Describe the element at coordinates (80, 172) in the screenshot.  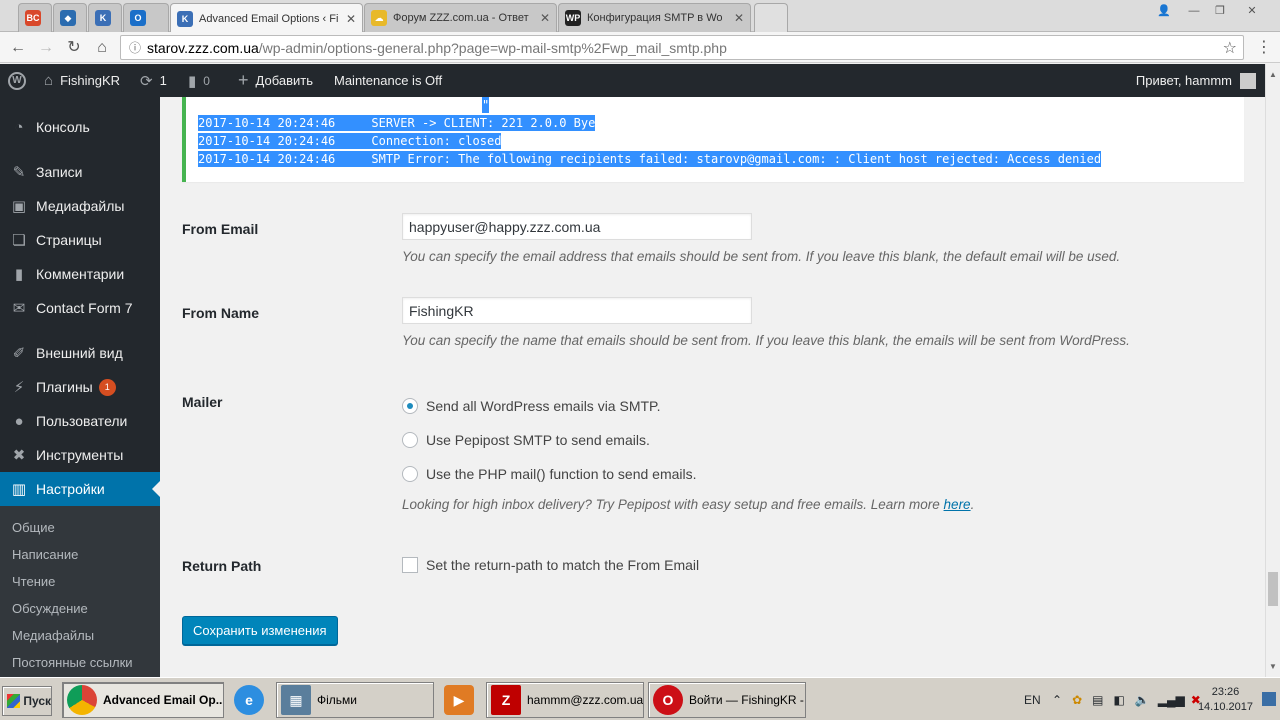
I see `menu-item-posts: ✎ Записи` at that location.